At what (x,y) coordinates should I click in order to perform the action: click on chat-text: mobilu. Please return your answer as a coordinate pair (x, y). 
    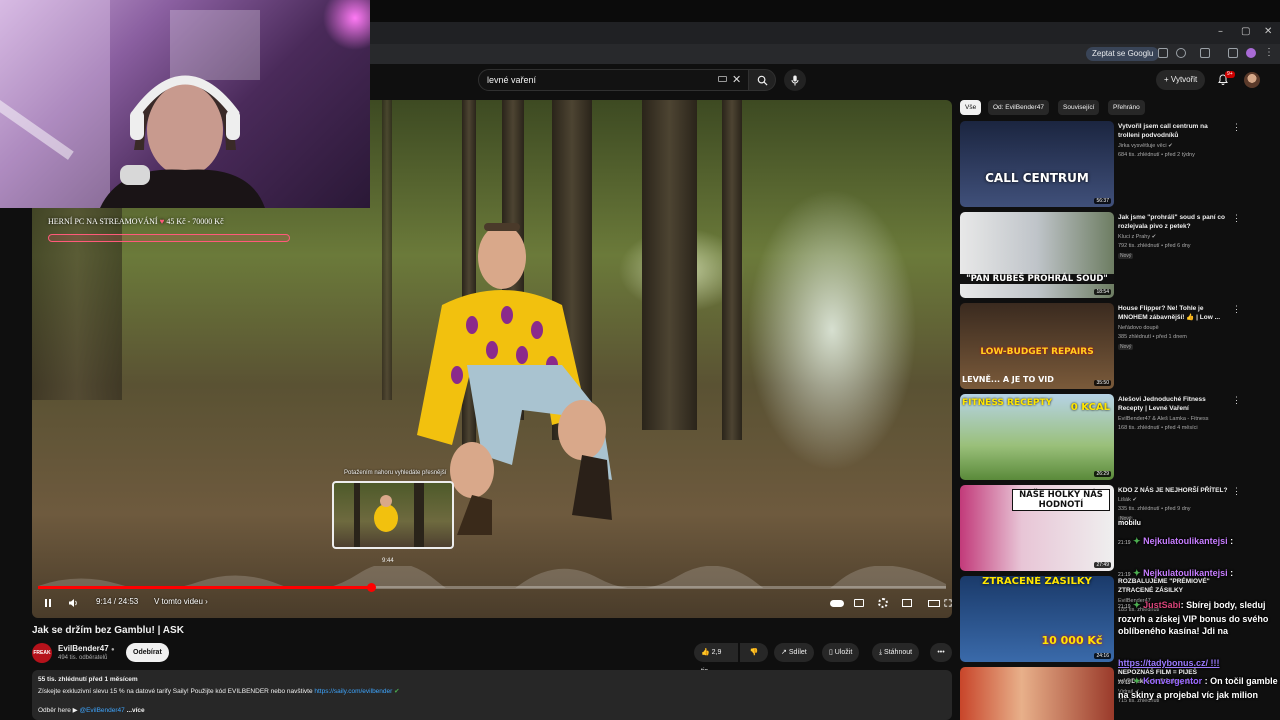
    Looking at the image, I should click on (1129, 523).